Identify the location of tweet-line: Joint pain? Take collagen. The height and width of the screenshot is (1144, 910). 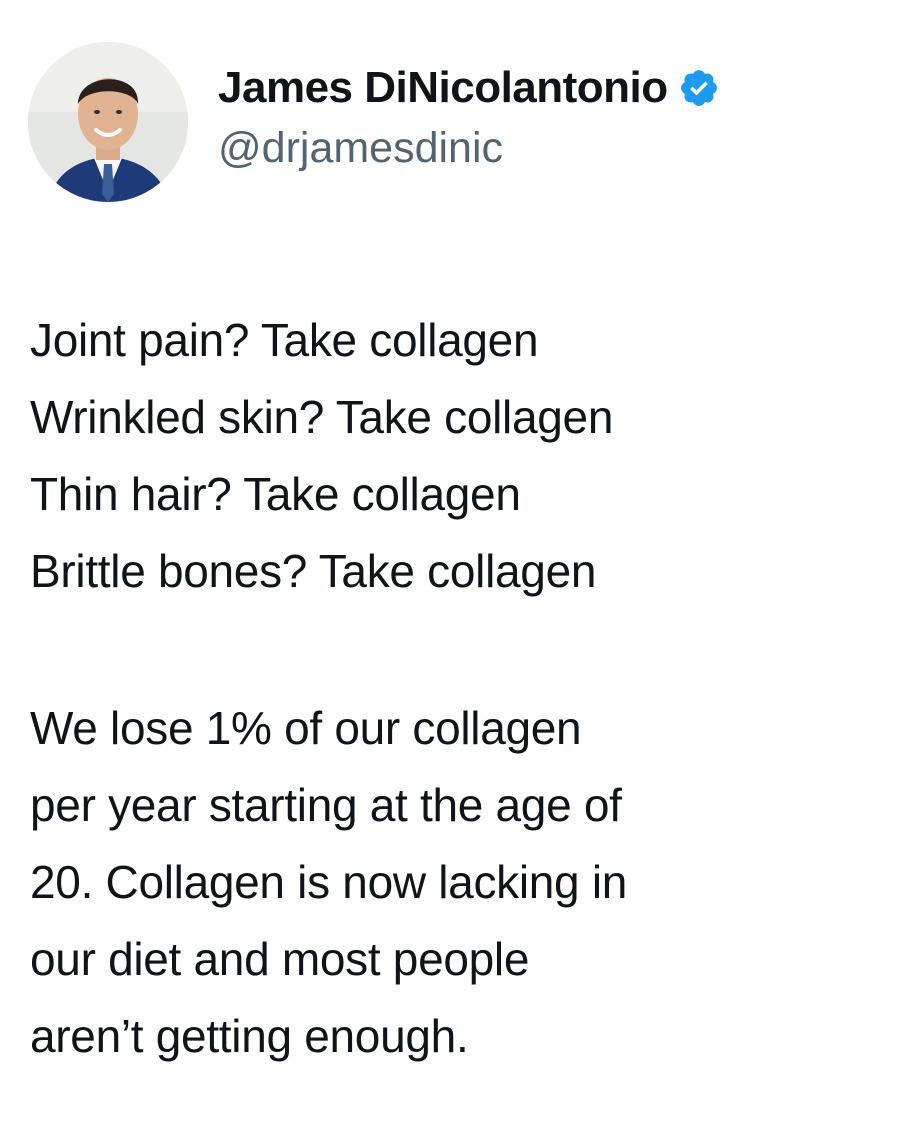
(284, 340).